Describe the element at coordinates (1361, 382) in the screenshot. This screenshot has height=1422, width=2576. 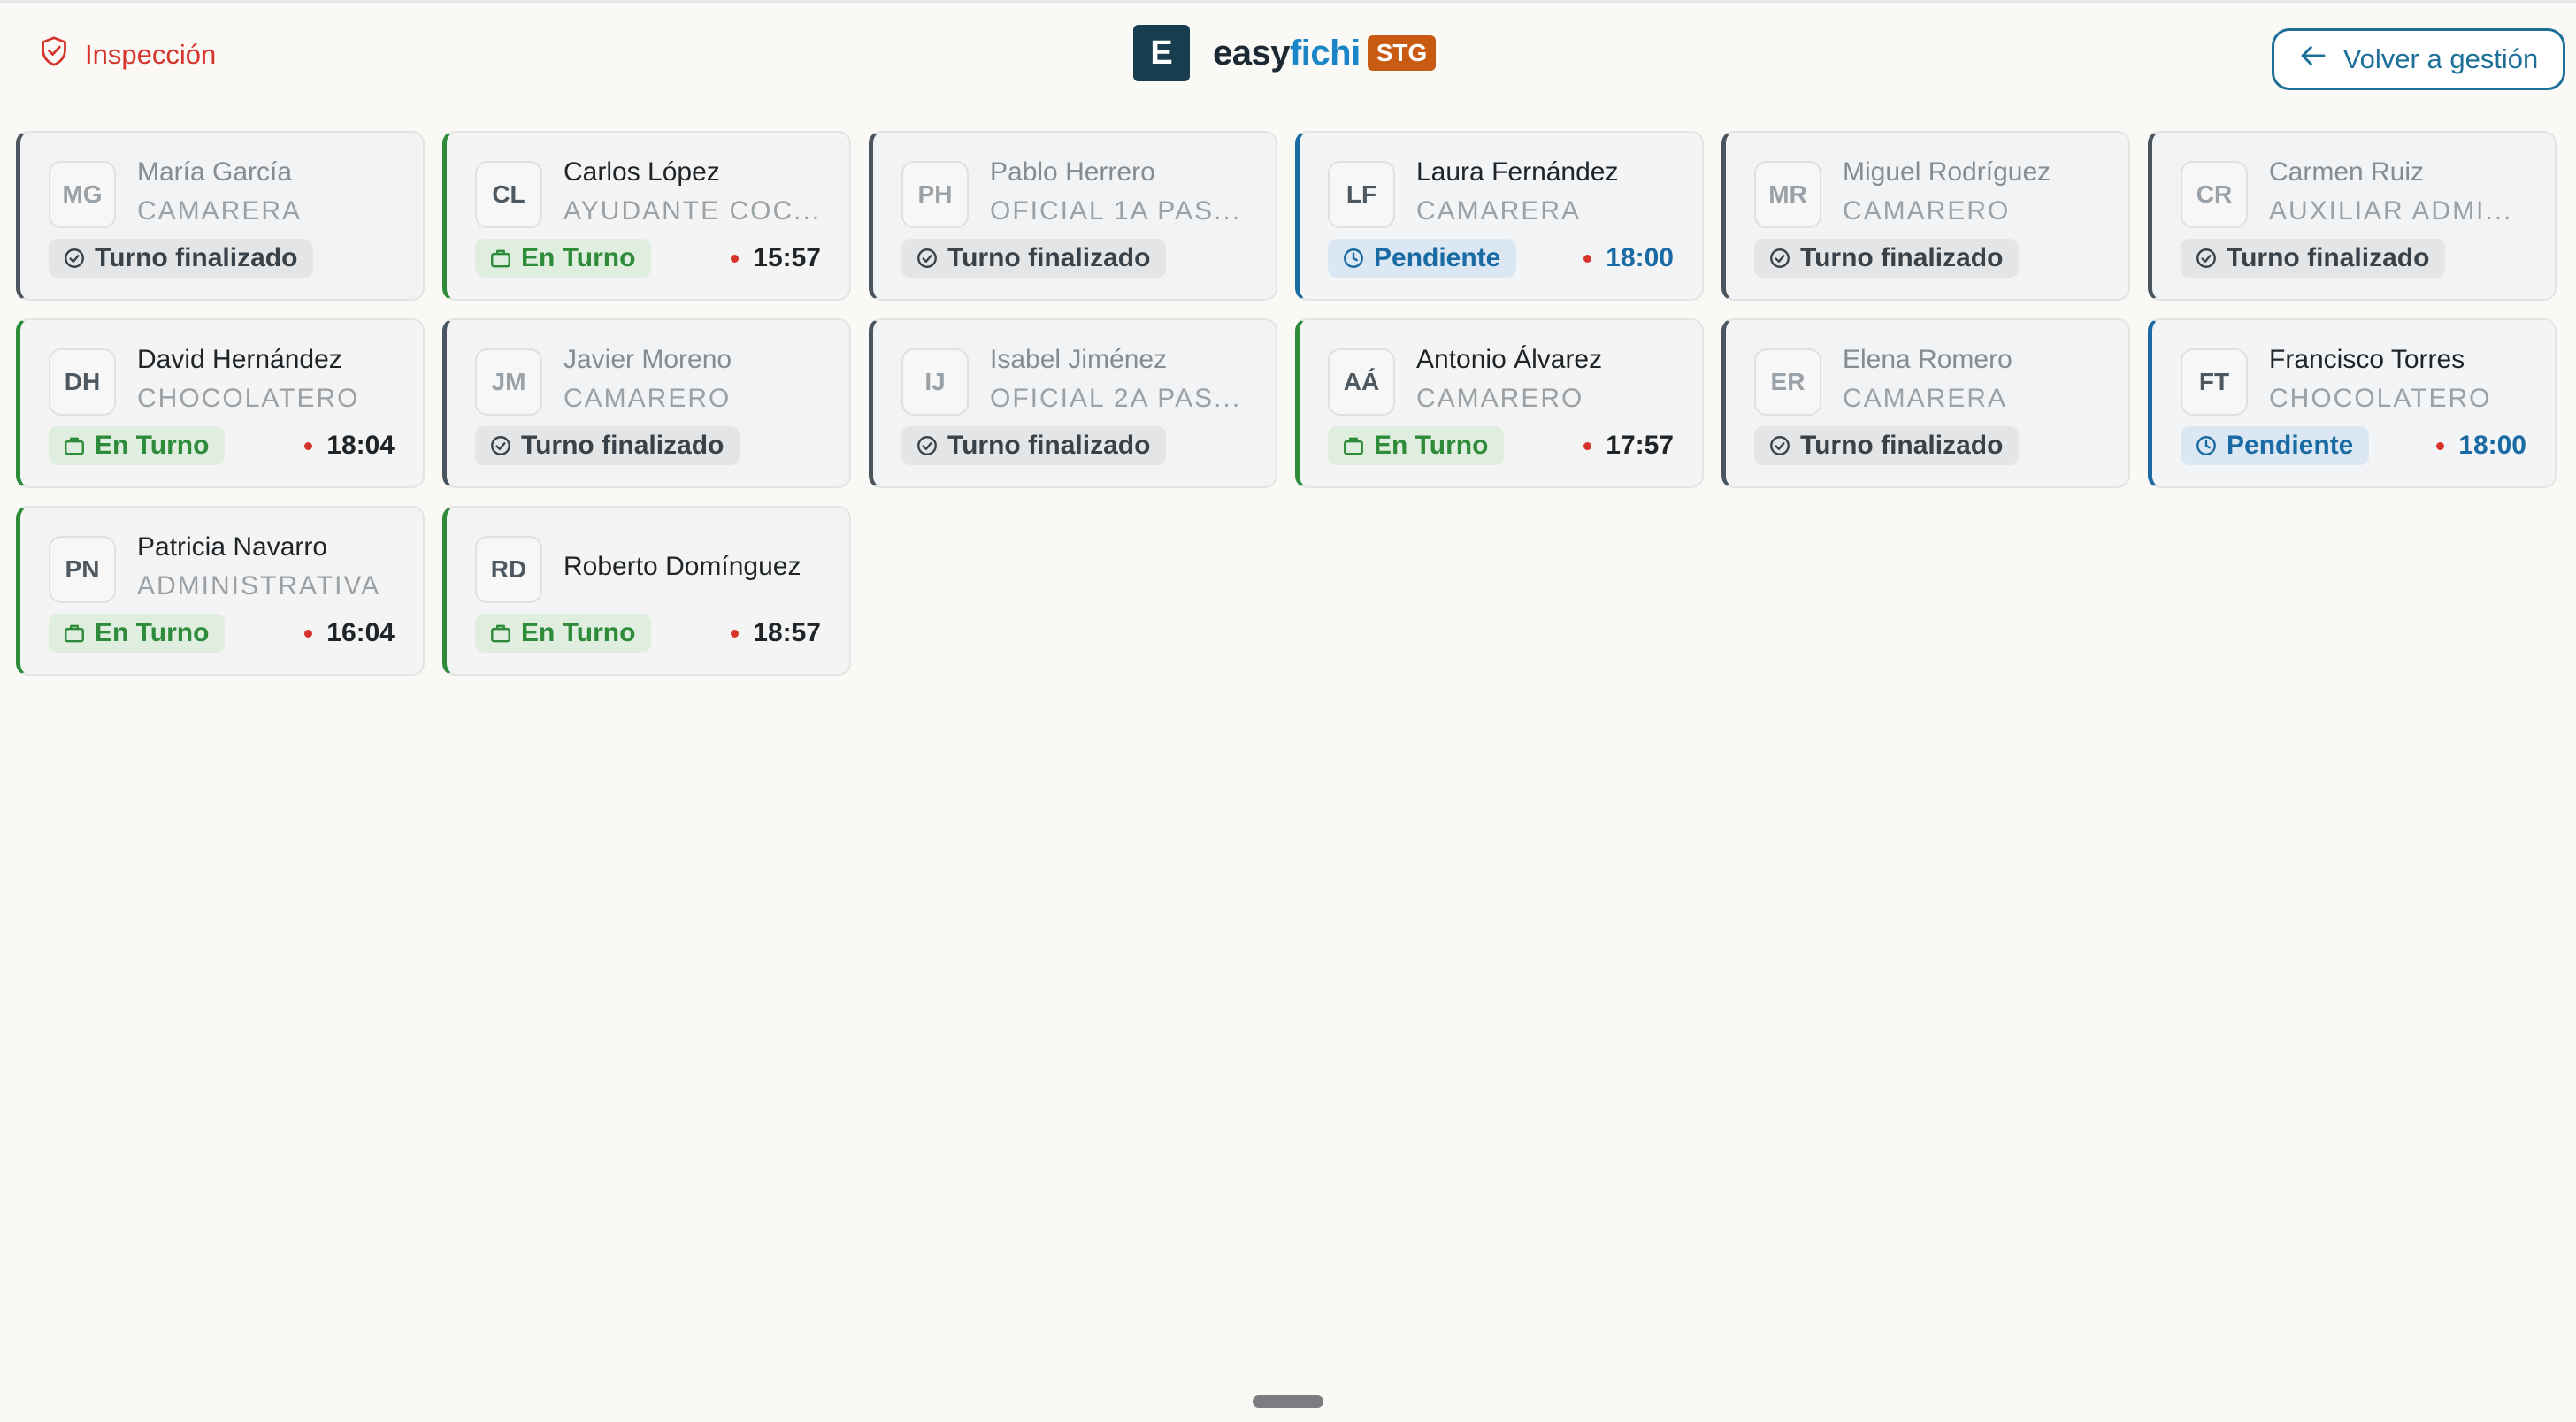
I see `avatar: AÁ` at that location.